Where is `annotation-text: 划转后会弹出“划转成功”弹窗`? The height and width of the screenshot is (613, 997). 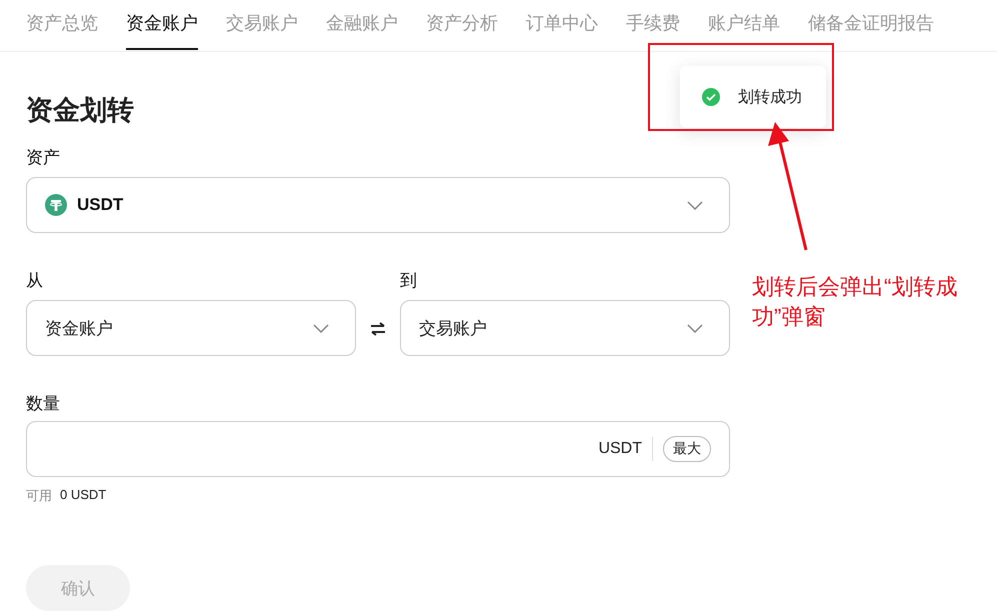
annotation-text: 划转后会弹出“划转成功”弹窗 is located at coordinates (855, 302).